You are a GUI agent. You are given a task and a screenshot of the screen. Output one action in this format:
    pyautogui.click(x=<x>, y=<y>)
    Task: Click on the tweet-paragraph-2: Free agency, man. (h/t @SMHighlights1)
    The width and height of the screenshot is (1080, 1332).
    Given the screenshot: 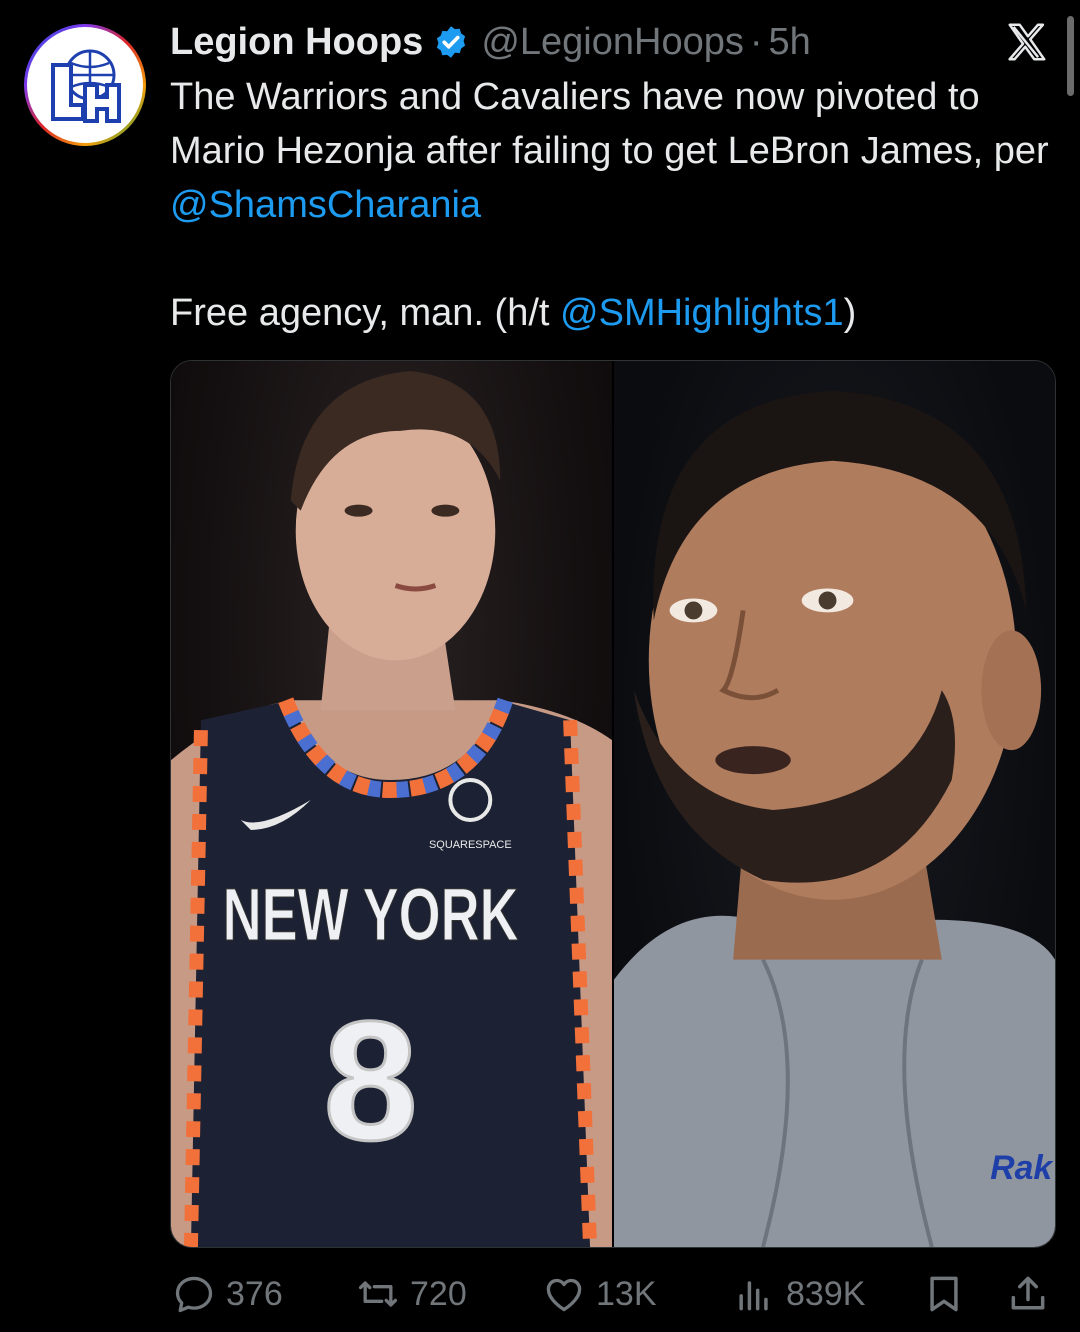 What is the action you would take?
    pyautogui.click(x=615, y=313)
    